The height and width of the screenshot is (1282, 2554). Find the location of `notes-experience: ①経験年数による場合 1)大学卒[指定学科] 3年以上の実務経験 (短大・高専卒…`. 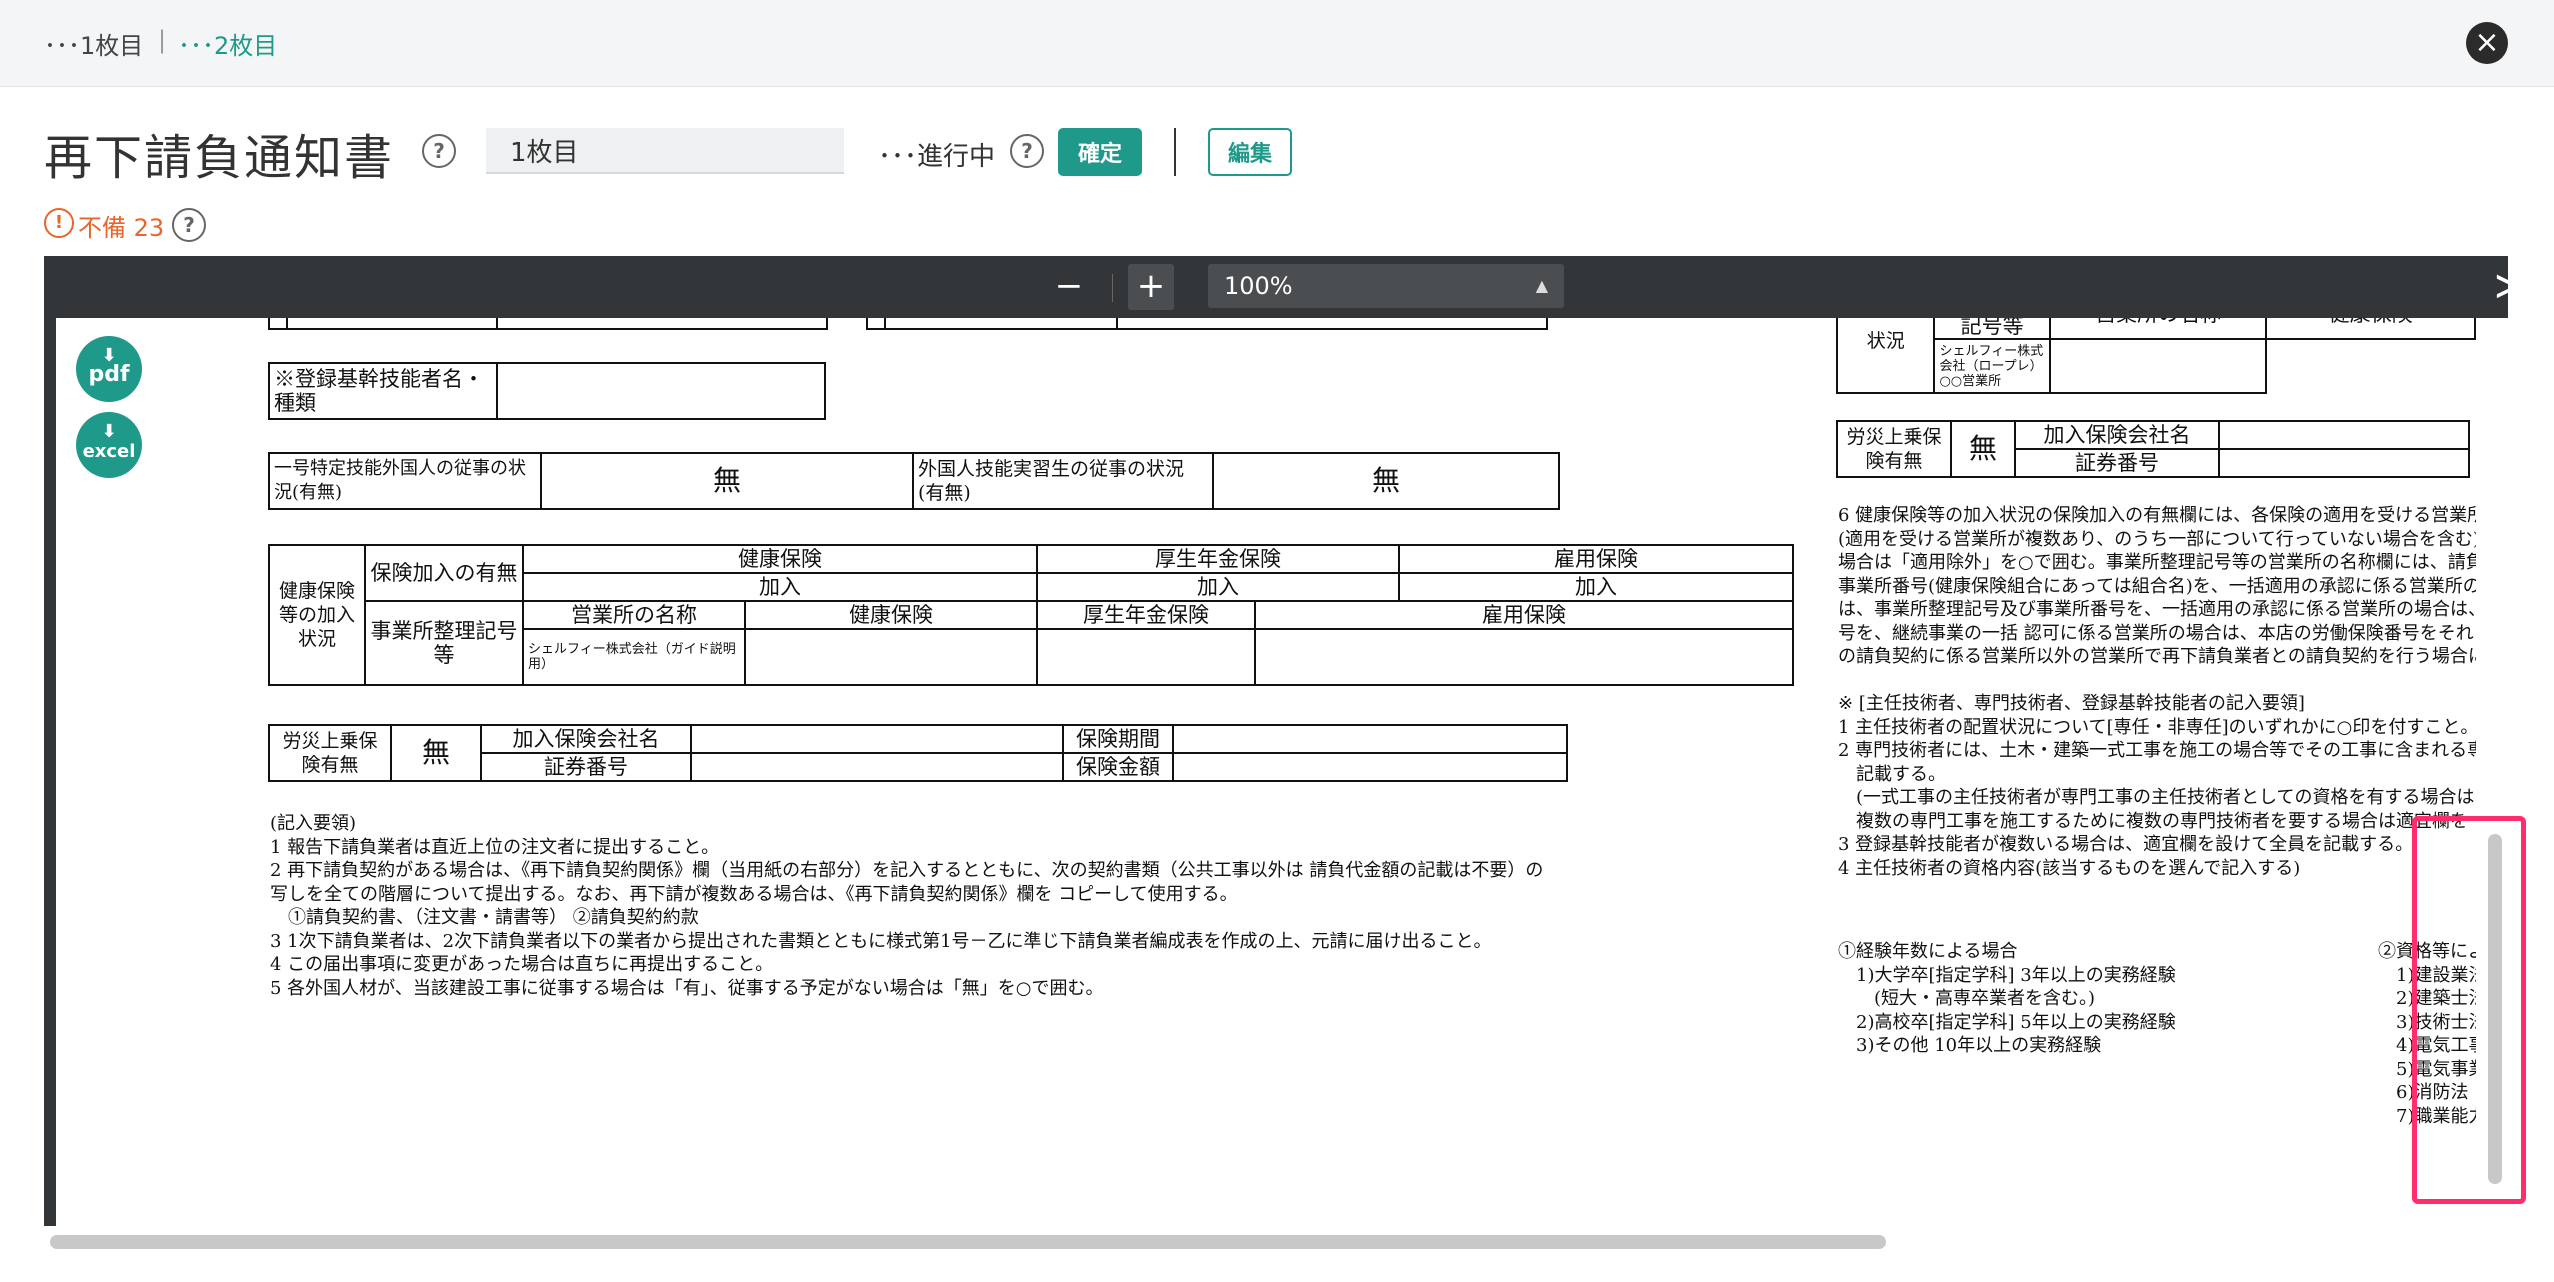

notes-experience: ①経験年数による場合 1)大学卒[指定学科] 3年以上の実務経験 (短大・高専卒… is located at coordinates (2007, 998).